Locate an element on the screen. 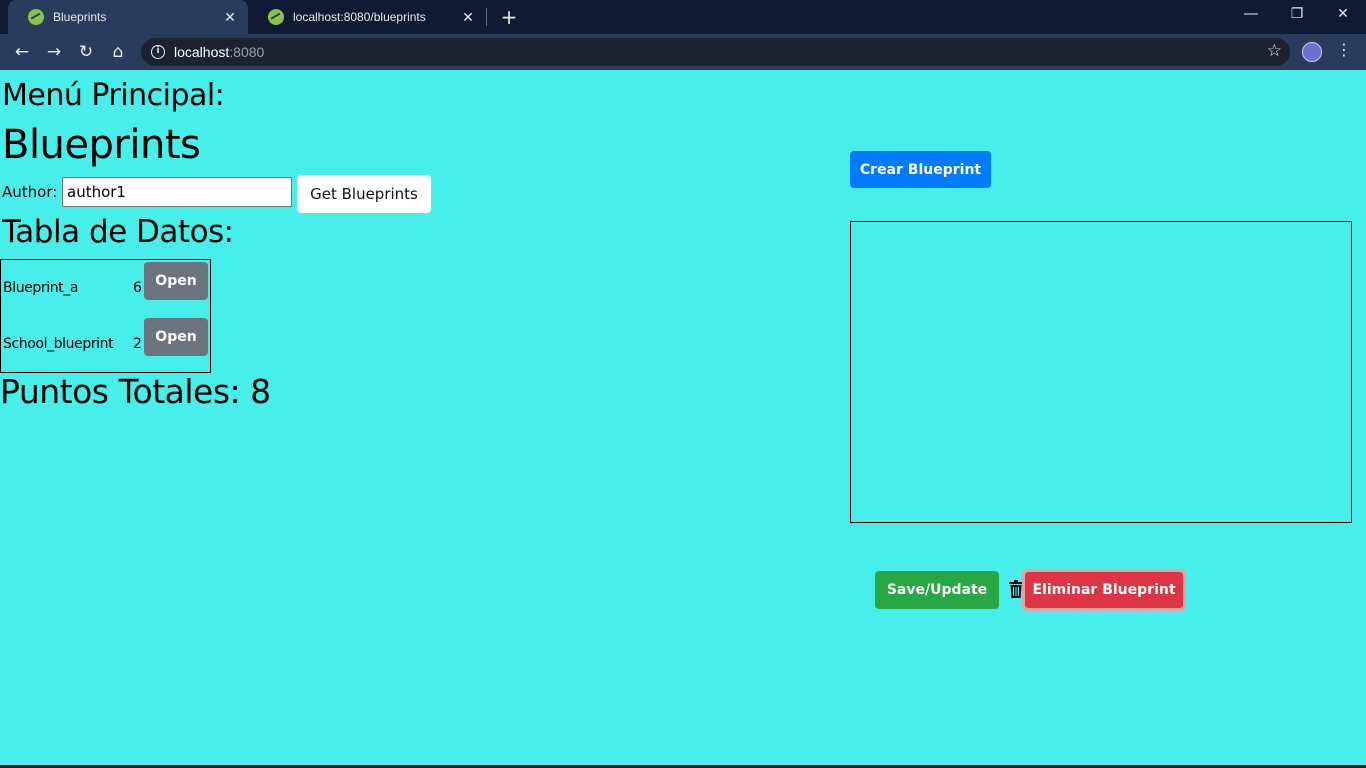  tab-title: Blueprints is located at coordinates (80, 17).